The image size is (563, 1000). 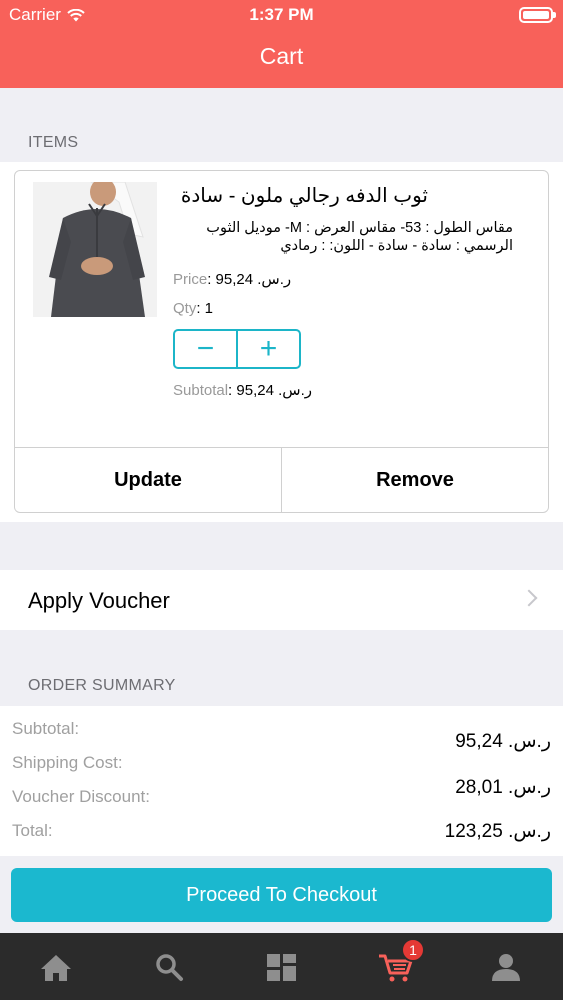 I want to click on order-summary-label: ORDER SUMMARY, so click(x=102, y=685).